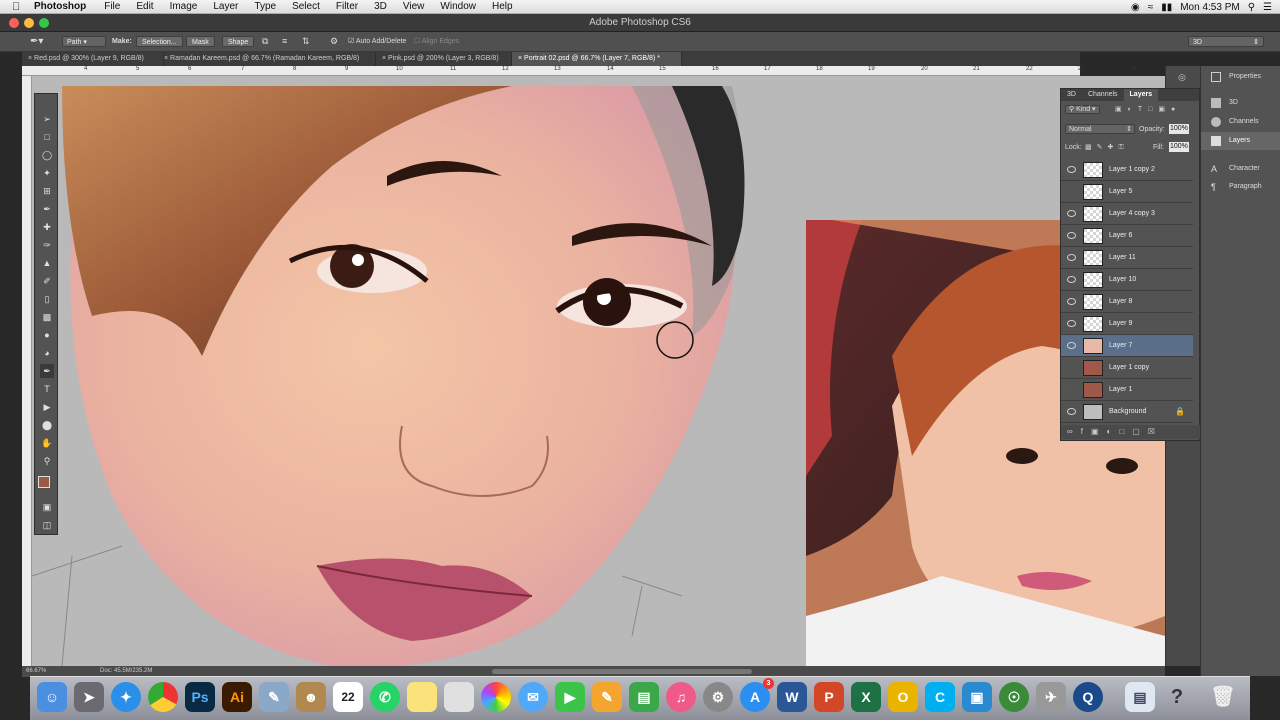  Describe the element at coordinates (1014, 697) in the screenshot. I see `network-icon: ☉` at that location.